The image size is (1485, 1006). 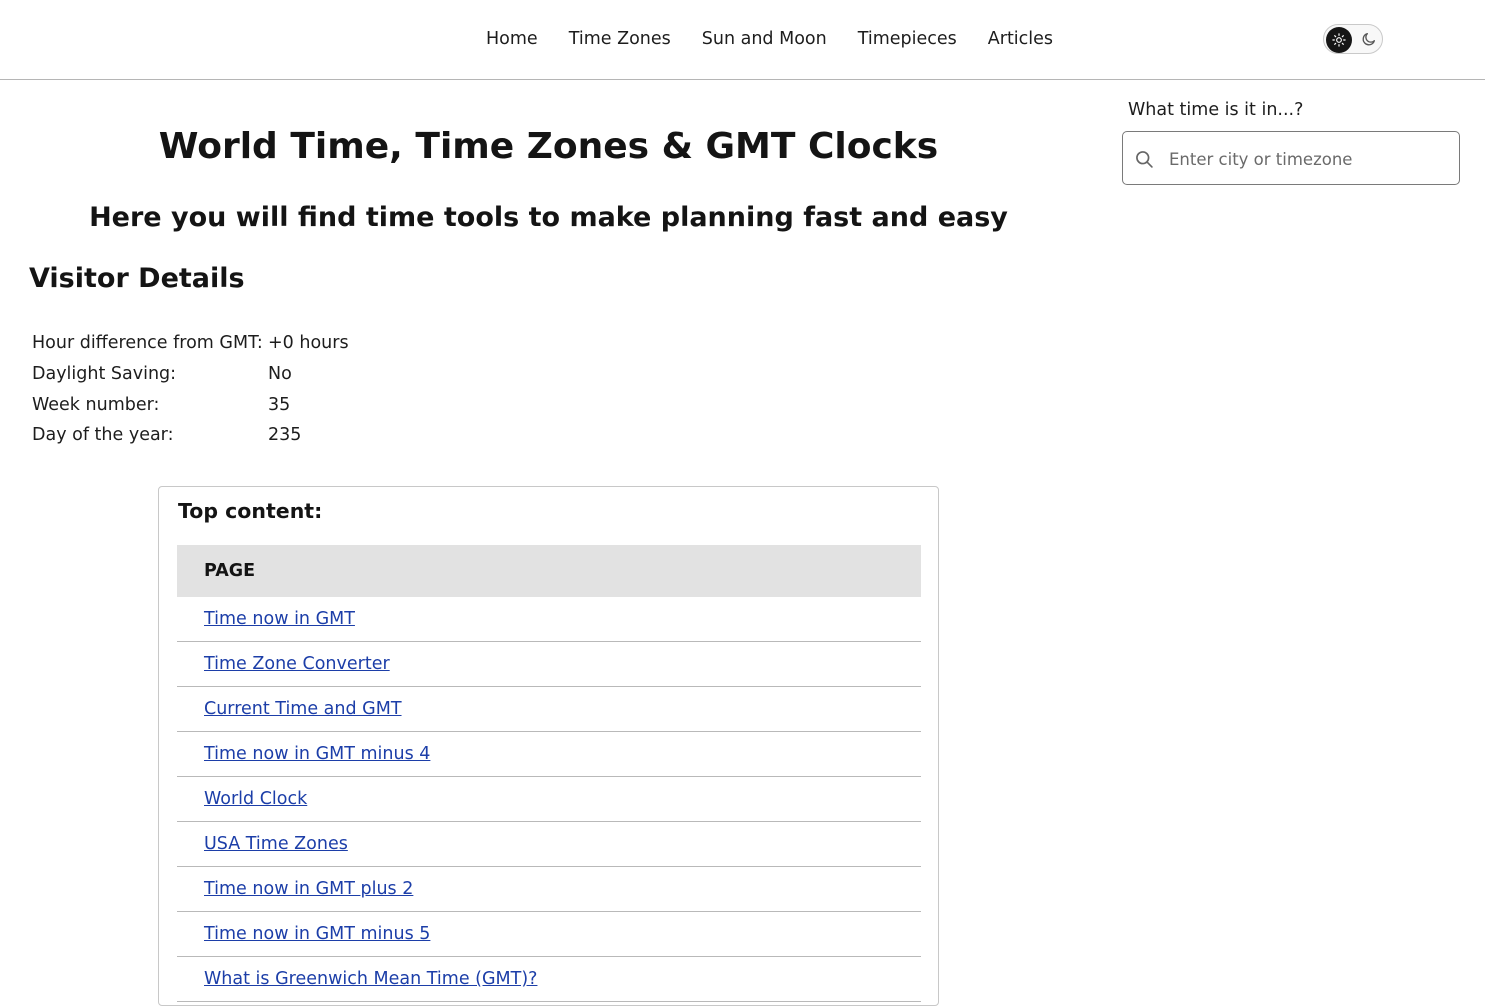 I want to click on table-row: USA Time Zones, so click(x=549, y=844).